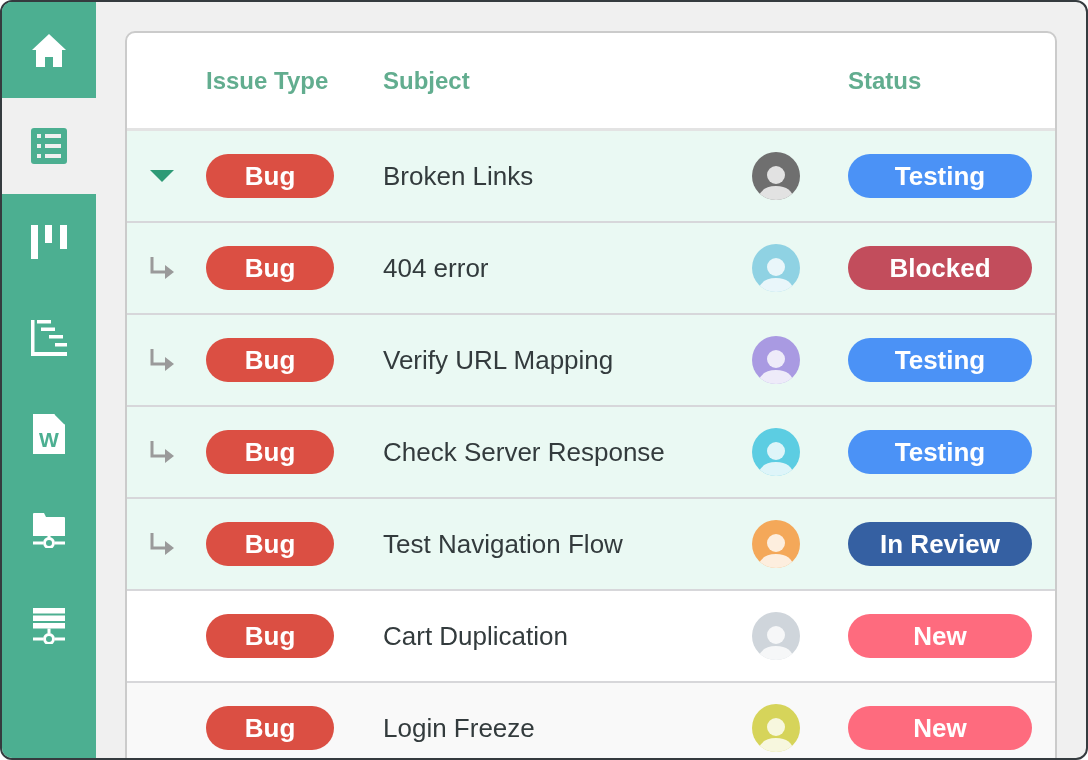  I want to click on status-badge: Blocked, so click(940, 268).